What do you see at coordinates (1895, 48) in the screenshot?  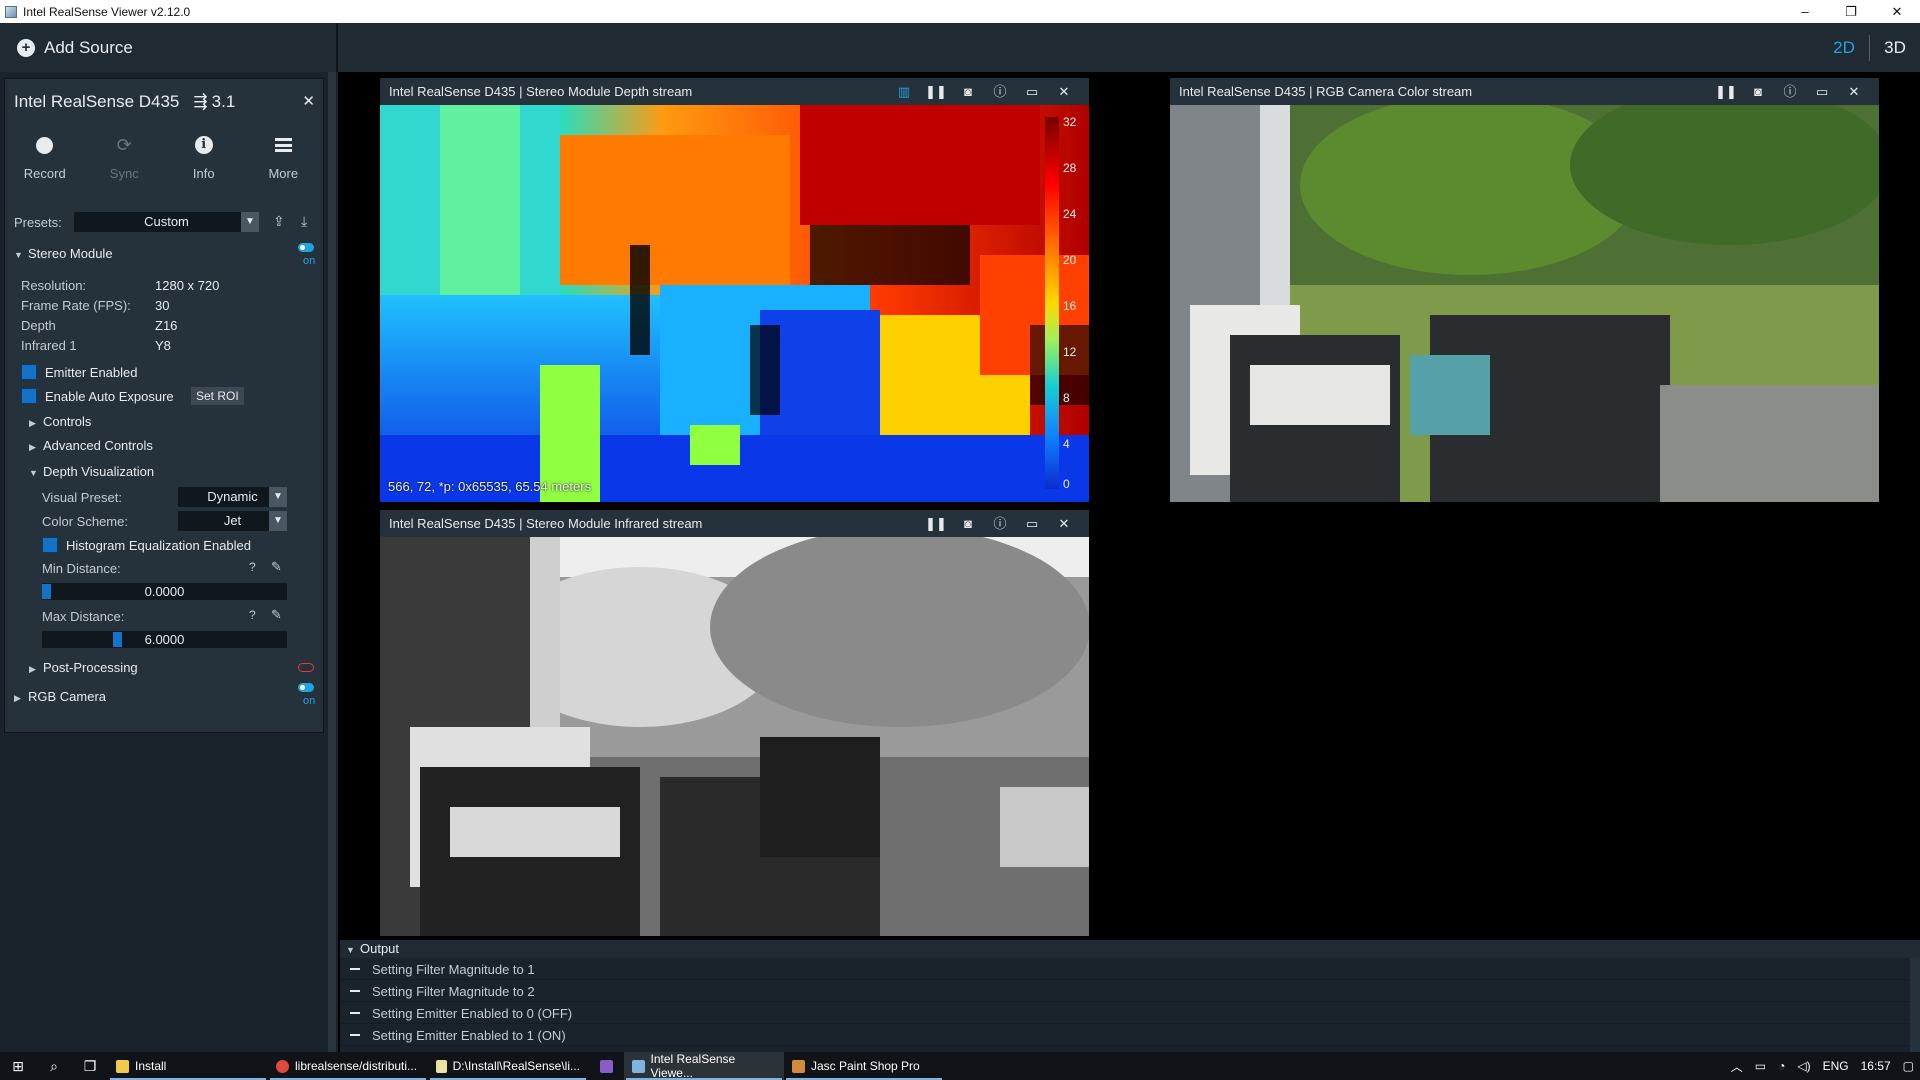 I see `view-3d-button: 3D` at bounding box center [1895, 48].